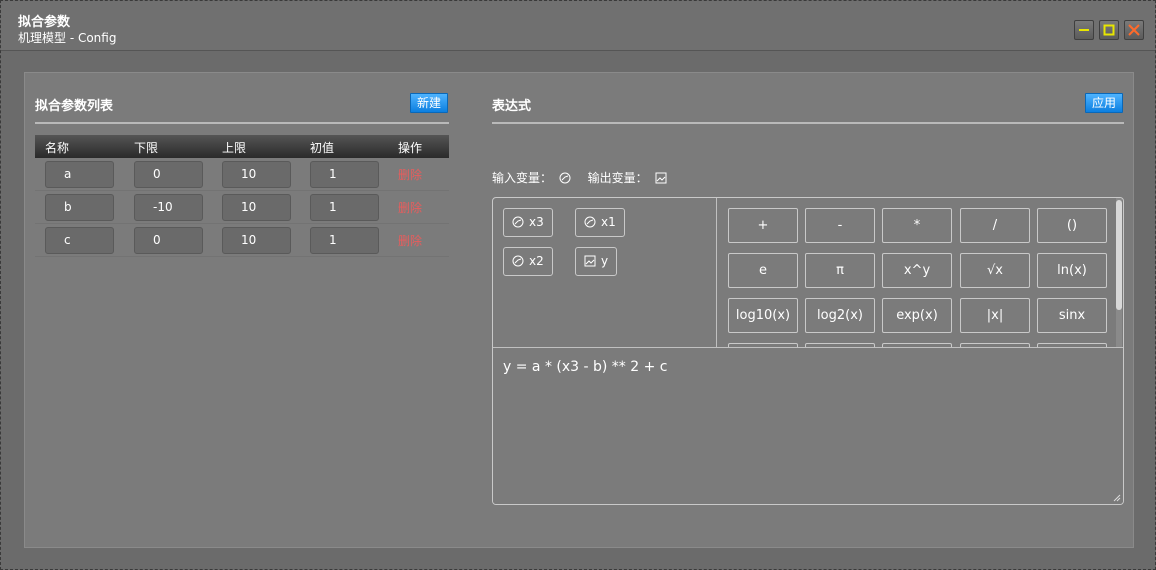  What do you see at coordinates (1072, 315) in the screenshot?
I see `op-sin-button: sinx` at bounding box center [1072, 315].